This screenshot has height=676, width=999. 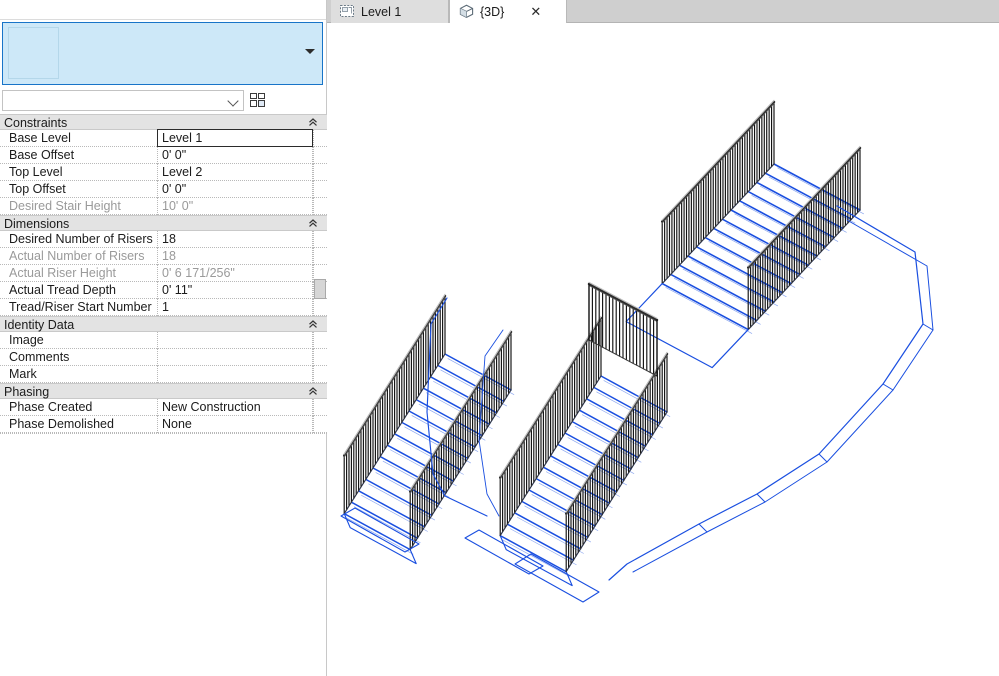 What do you see at coordinates (466, 11) in the screenshot?
I see `three-d-view-icon` at bounding box center [466, 11].